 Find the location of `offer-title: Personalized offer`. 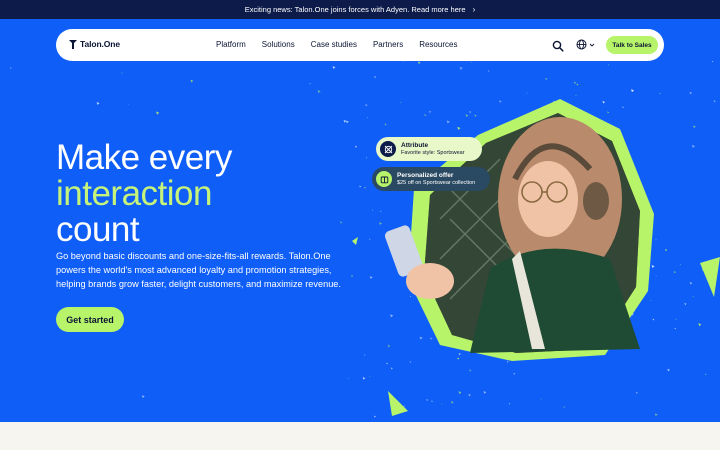

offer-title: Personalized offer is located at coordinates (425, 175).